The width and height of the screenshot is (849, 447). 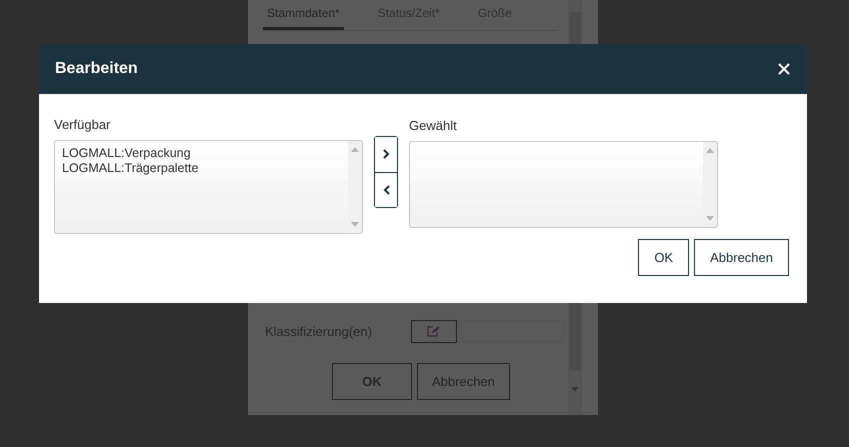 I want to click on list-label: Gewählt, so click(x=433, y=126).